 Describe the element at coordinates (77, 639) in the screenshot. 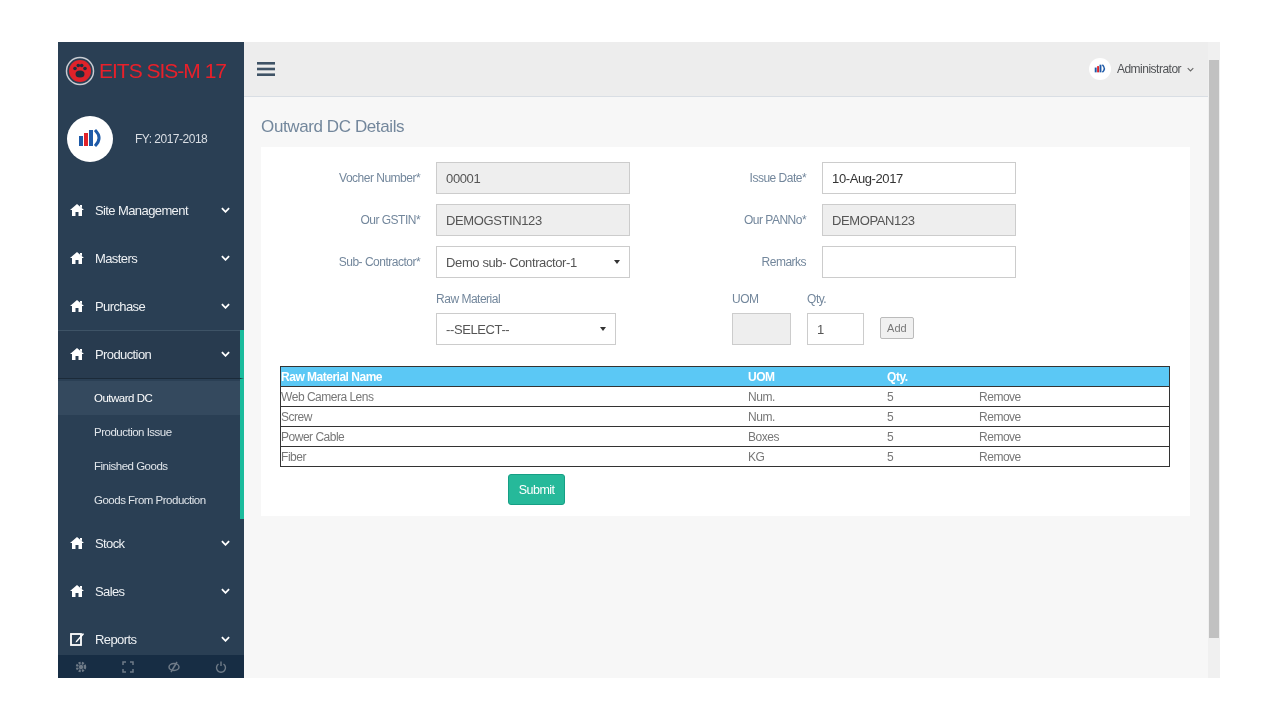

I see `edit-icon` at that location.